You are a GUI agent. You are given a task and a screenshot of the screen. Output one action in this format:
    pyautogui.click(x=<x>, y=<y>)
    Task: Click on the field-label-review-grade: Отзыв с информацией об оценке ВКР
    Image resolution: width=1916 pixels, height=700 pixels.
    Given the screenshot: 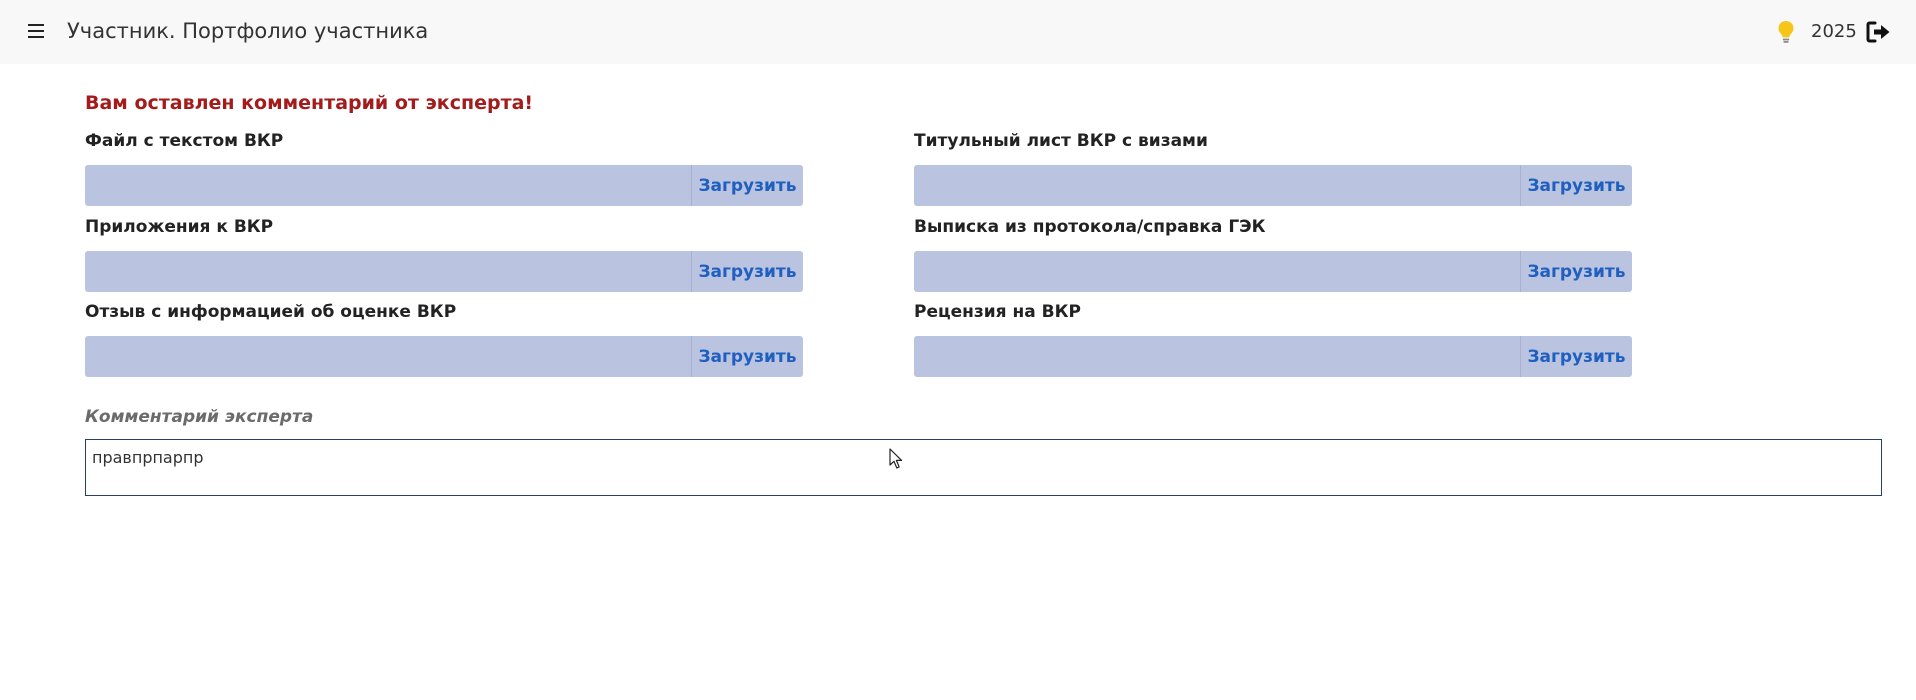 What is the action you would take?
    pyautogui.click(x=271, y=312)
    